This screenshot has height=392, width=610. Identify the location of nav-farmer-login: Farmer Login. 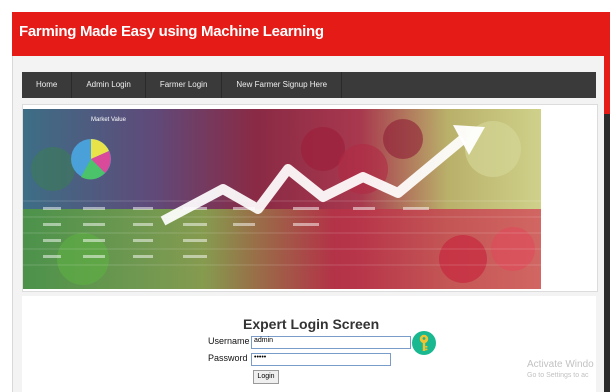
(184, 85).